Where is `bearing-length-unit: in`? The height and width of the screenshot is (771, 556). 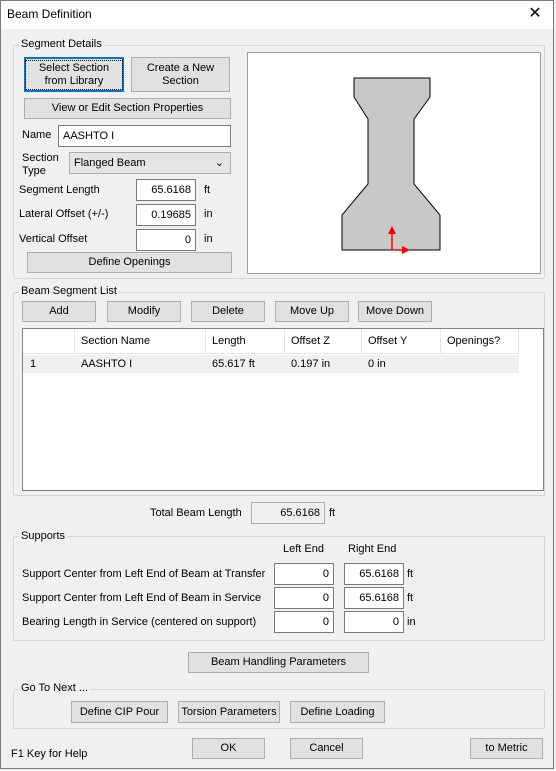
bearing-length-unit: in is located at coordinates (411, 622).